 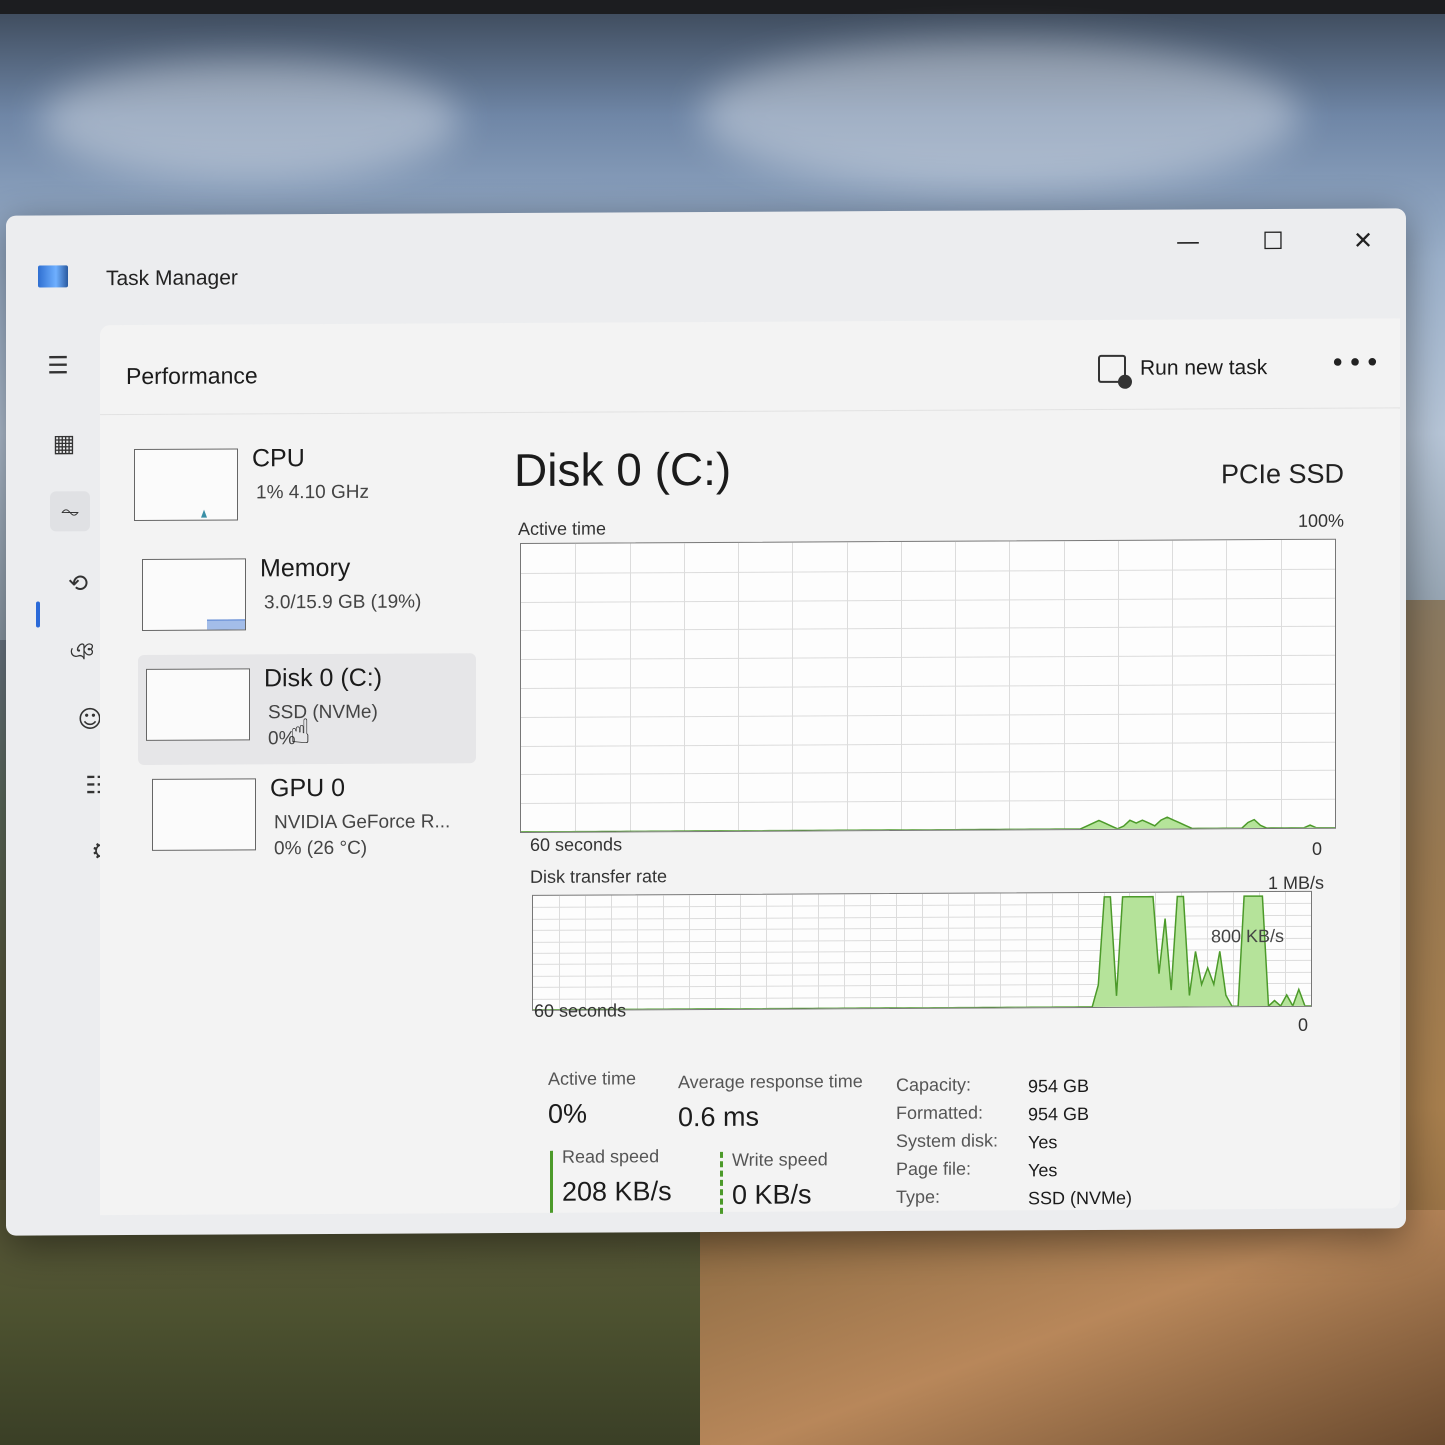 What do you see at coordinates (1072, 1327) in the screenshot?
I see `background-cliff-bottom` at bounding box center [1072, 1327].